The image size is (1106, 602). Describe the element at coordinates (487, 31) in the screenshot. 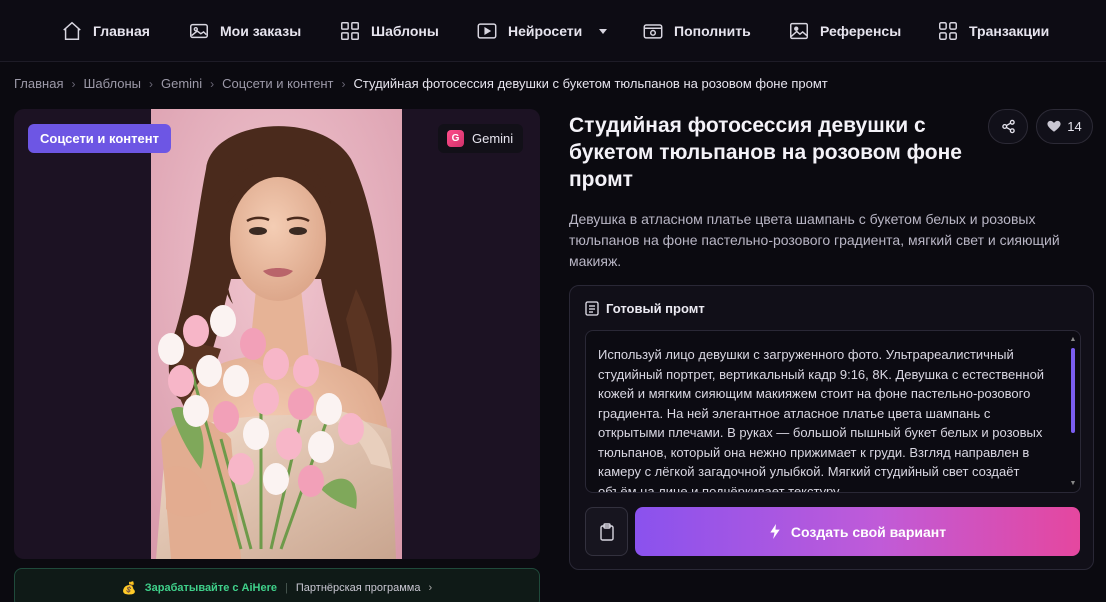

I see `play-icon` at that location.